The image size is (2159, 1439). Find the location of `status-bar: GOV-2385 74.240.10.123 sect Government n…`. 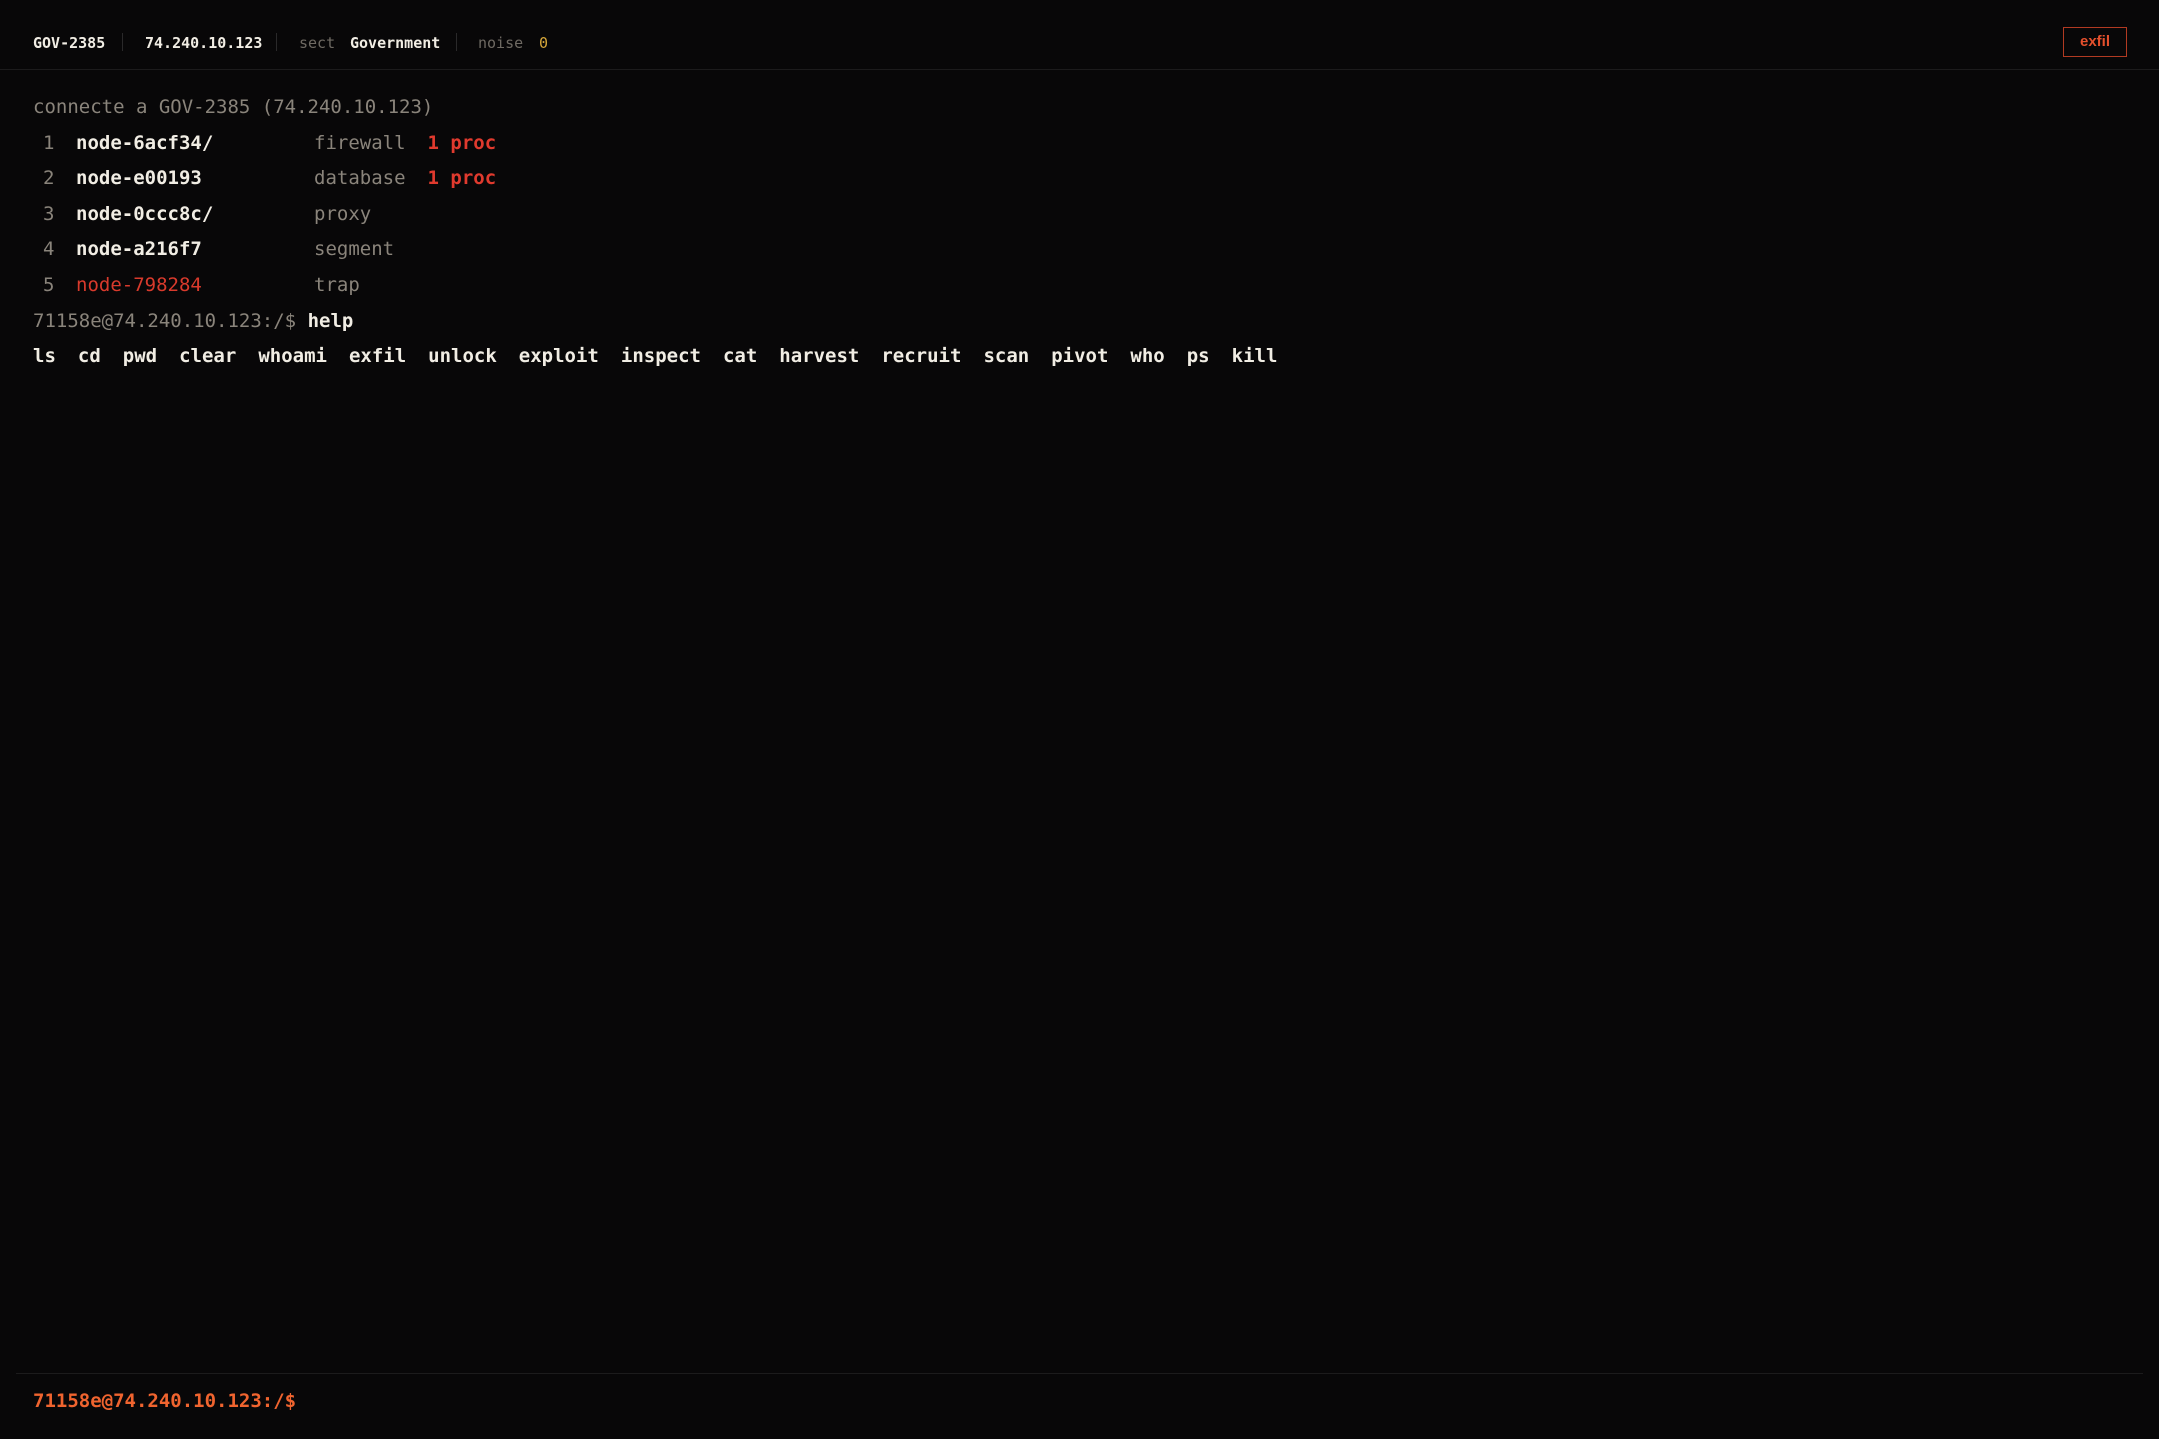

status-bar: GOV-2385 74.240.10.123 sect Government n… is located at coordinates (1079, 35).